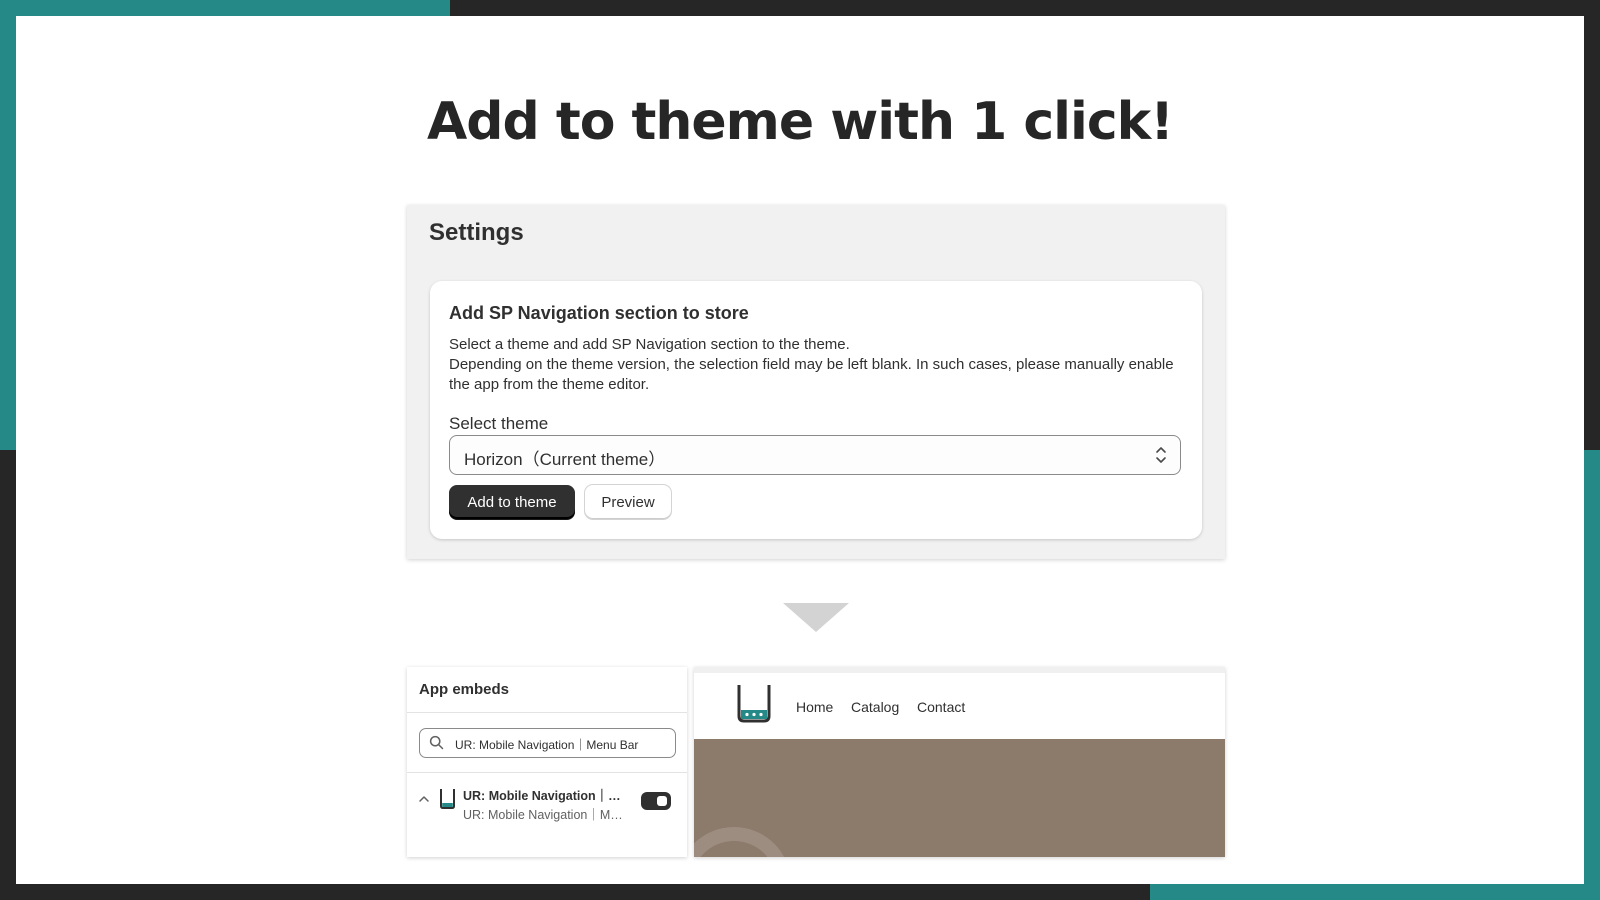  Describe the element at coordinates (800, 122) in the screenshot. I see `headline: Add to theme with 1 click!` at that location.